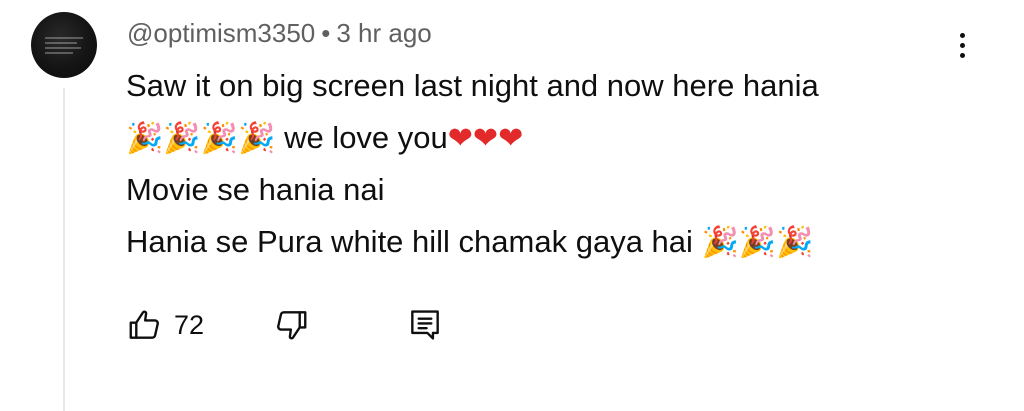  Describe the element at coordinates (64, 45) in the screenshot. I see `avatar` at that location.